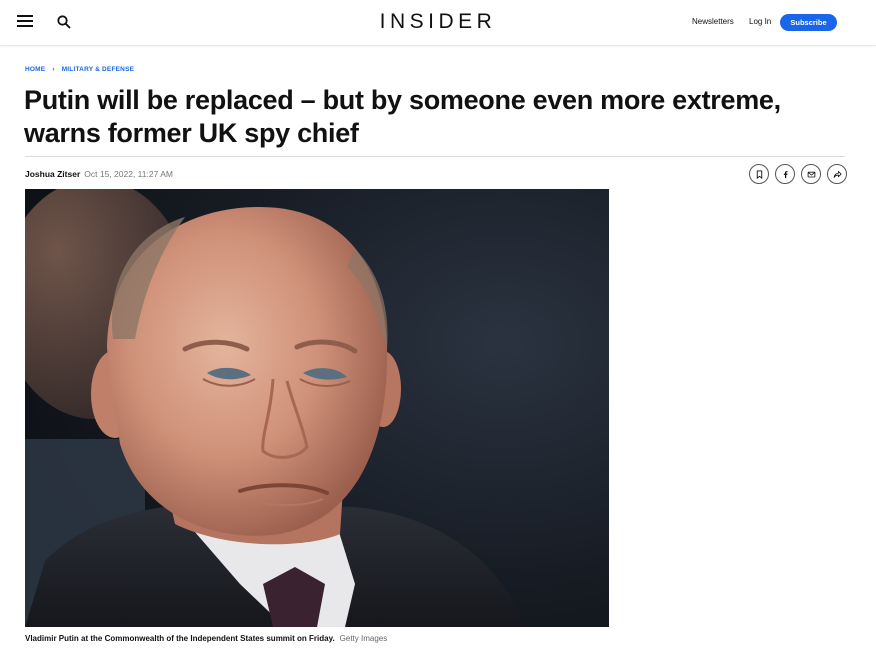 Image resolution: width=876 pixels, height=661 pixels. What do you see at coordinates (798, 174) in the screenshot?
I see `share-toolbar` at bounding box center [798, 174].